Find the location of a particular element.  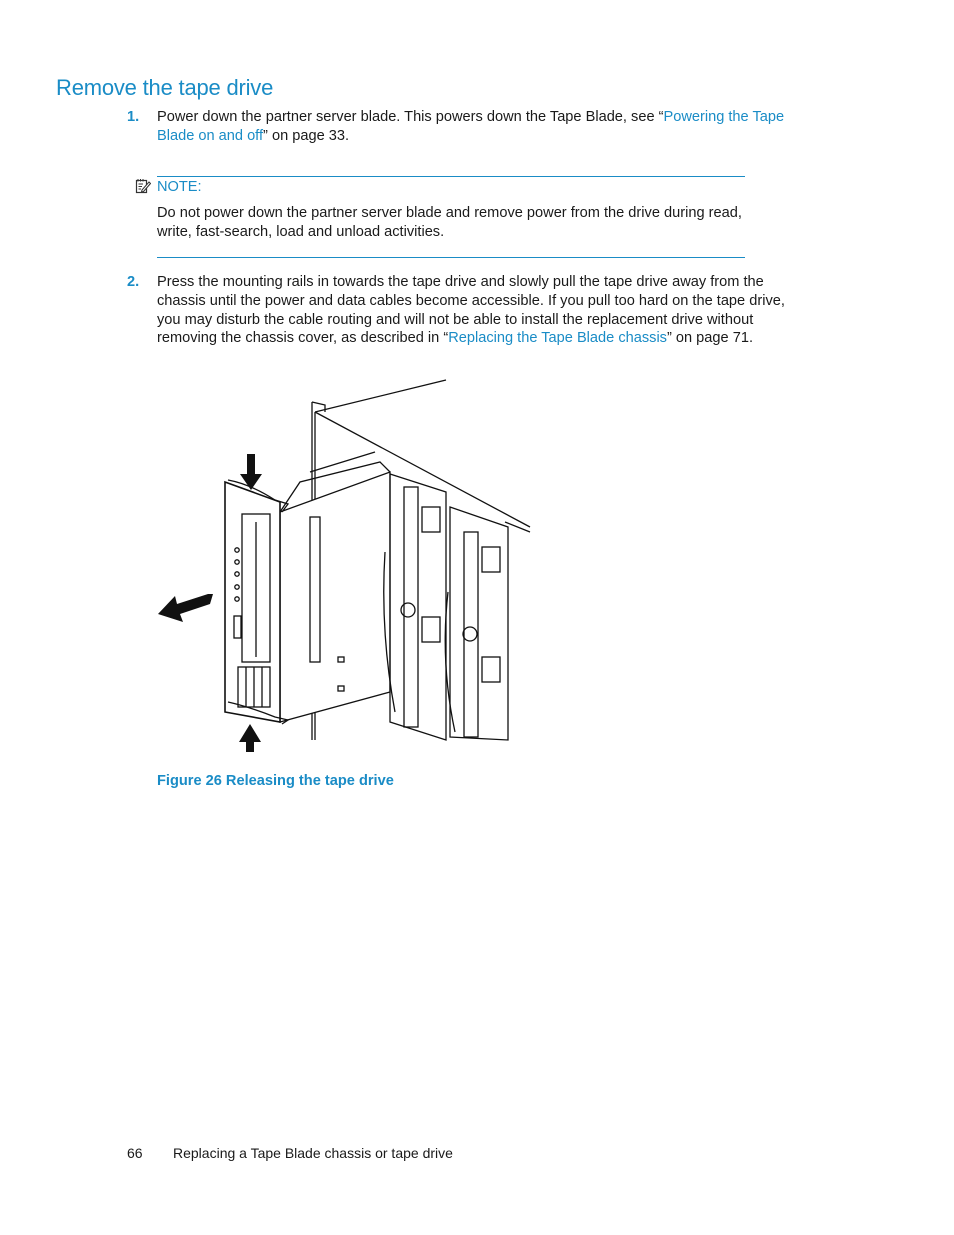

press-up-arrow-icon is located at coordinates (250, 738).